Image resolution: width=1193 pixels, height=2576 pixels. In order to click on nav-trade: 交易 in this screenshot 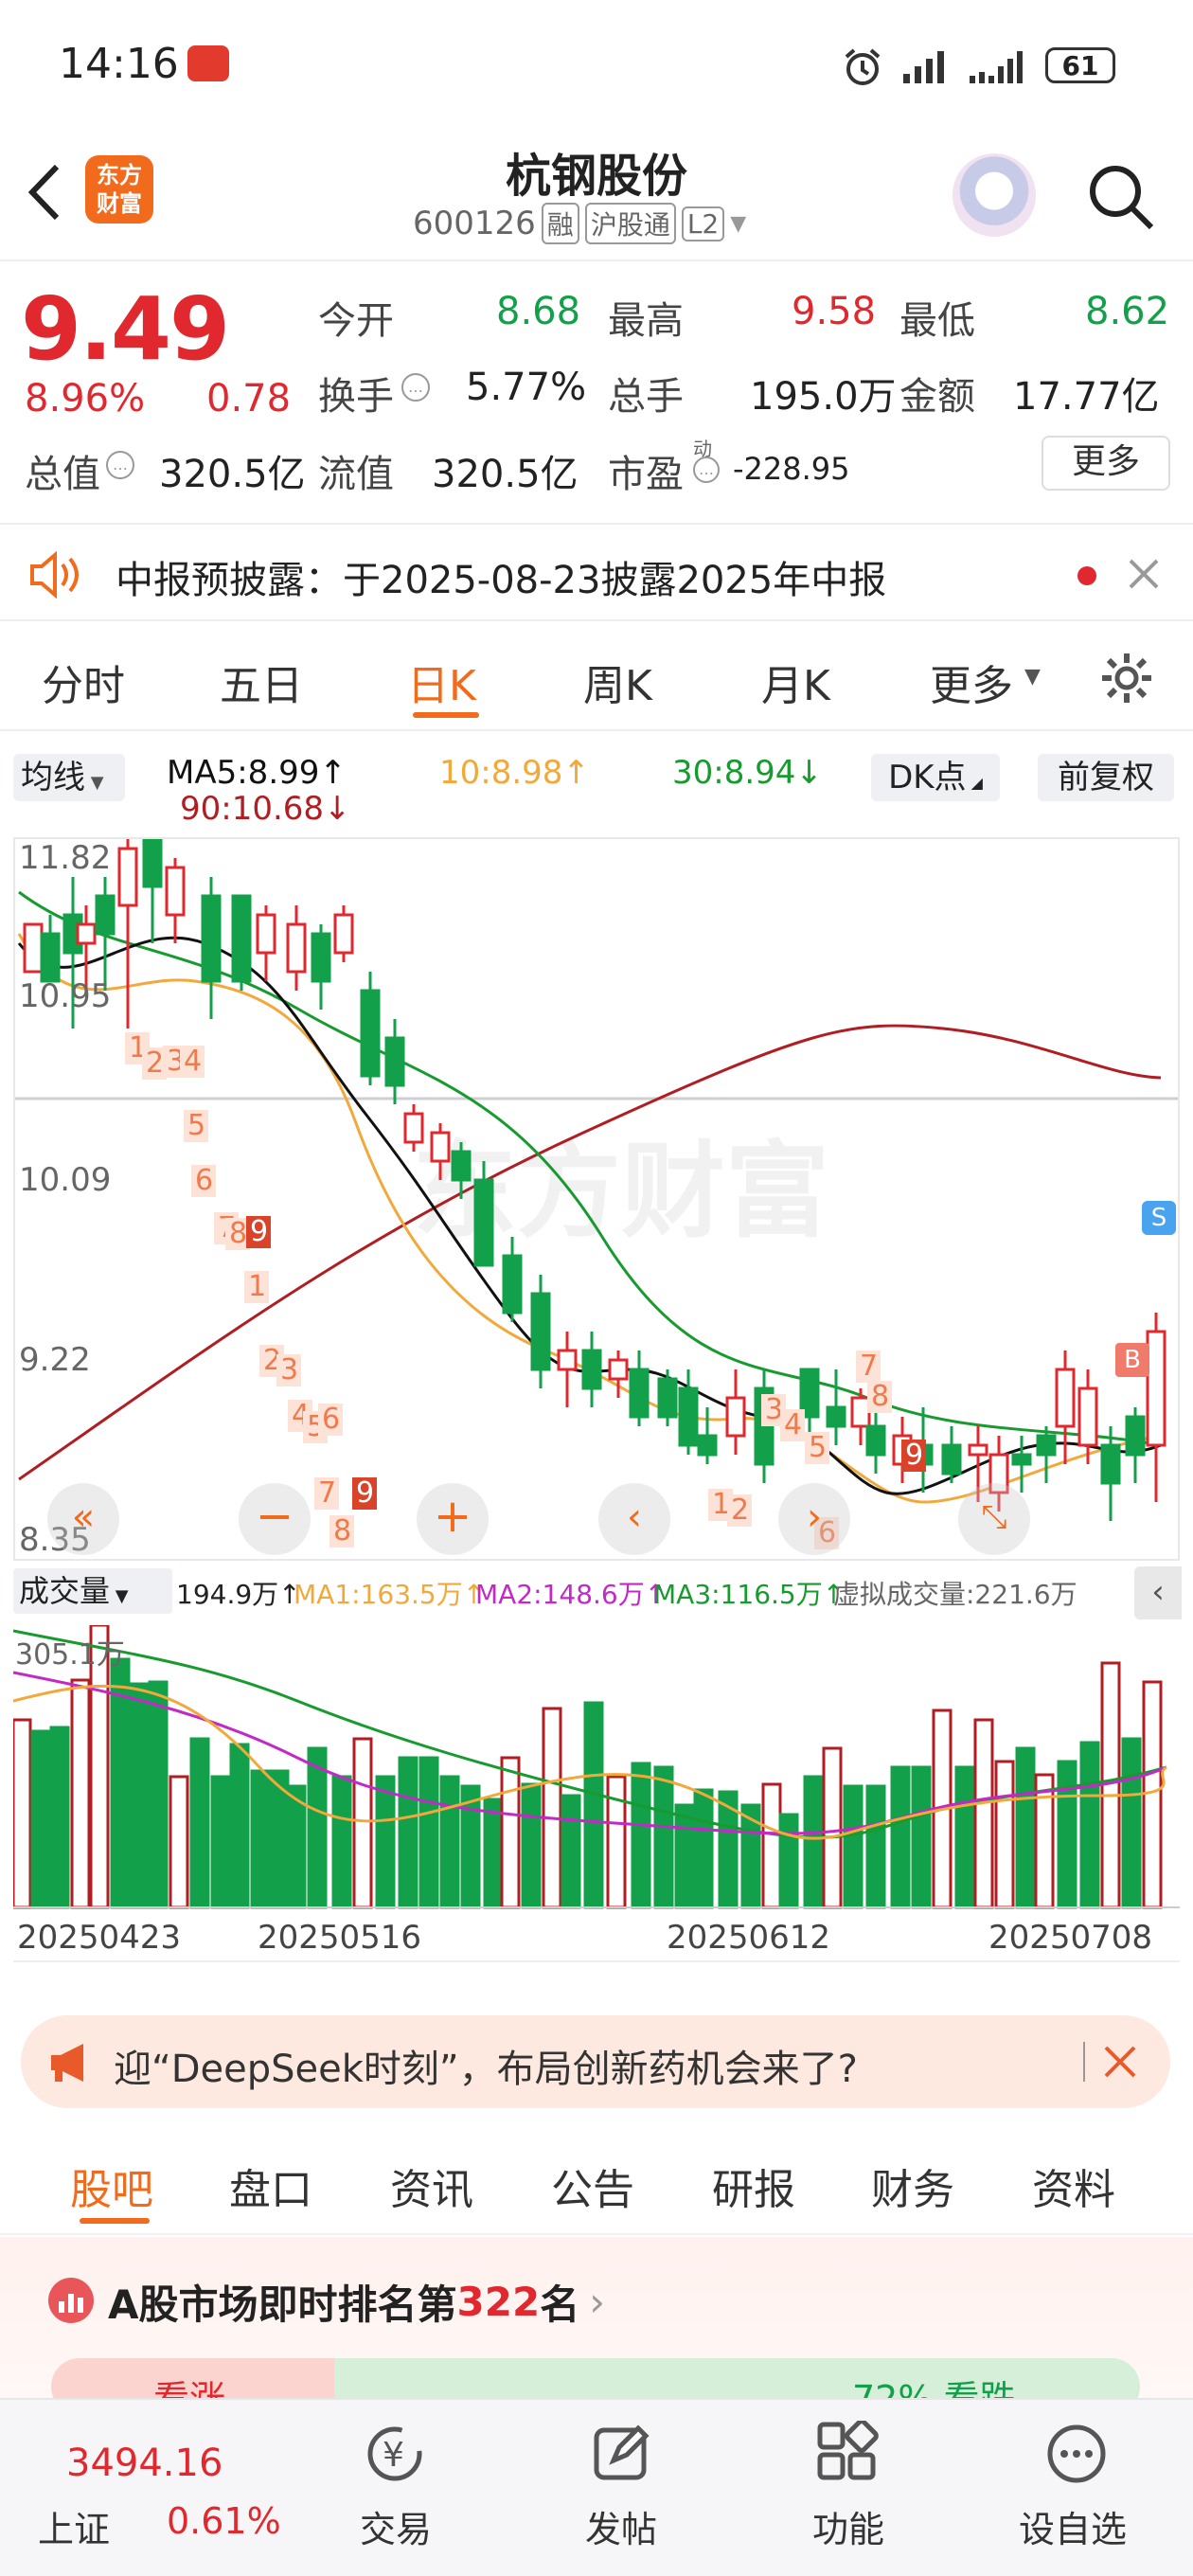, I will do `click(396, 2526)`.